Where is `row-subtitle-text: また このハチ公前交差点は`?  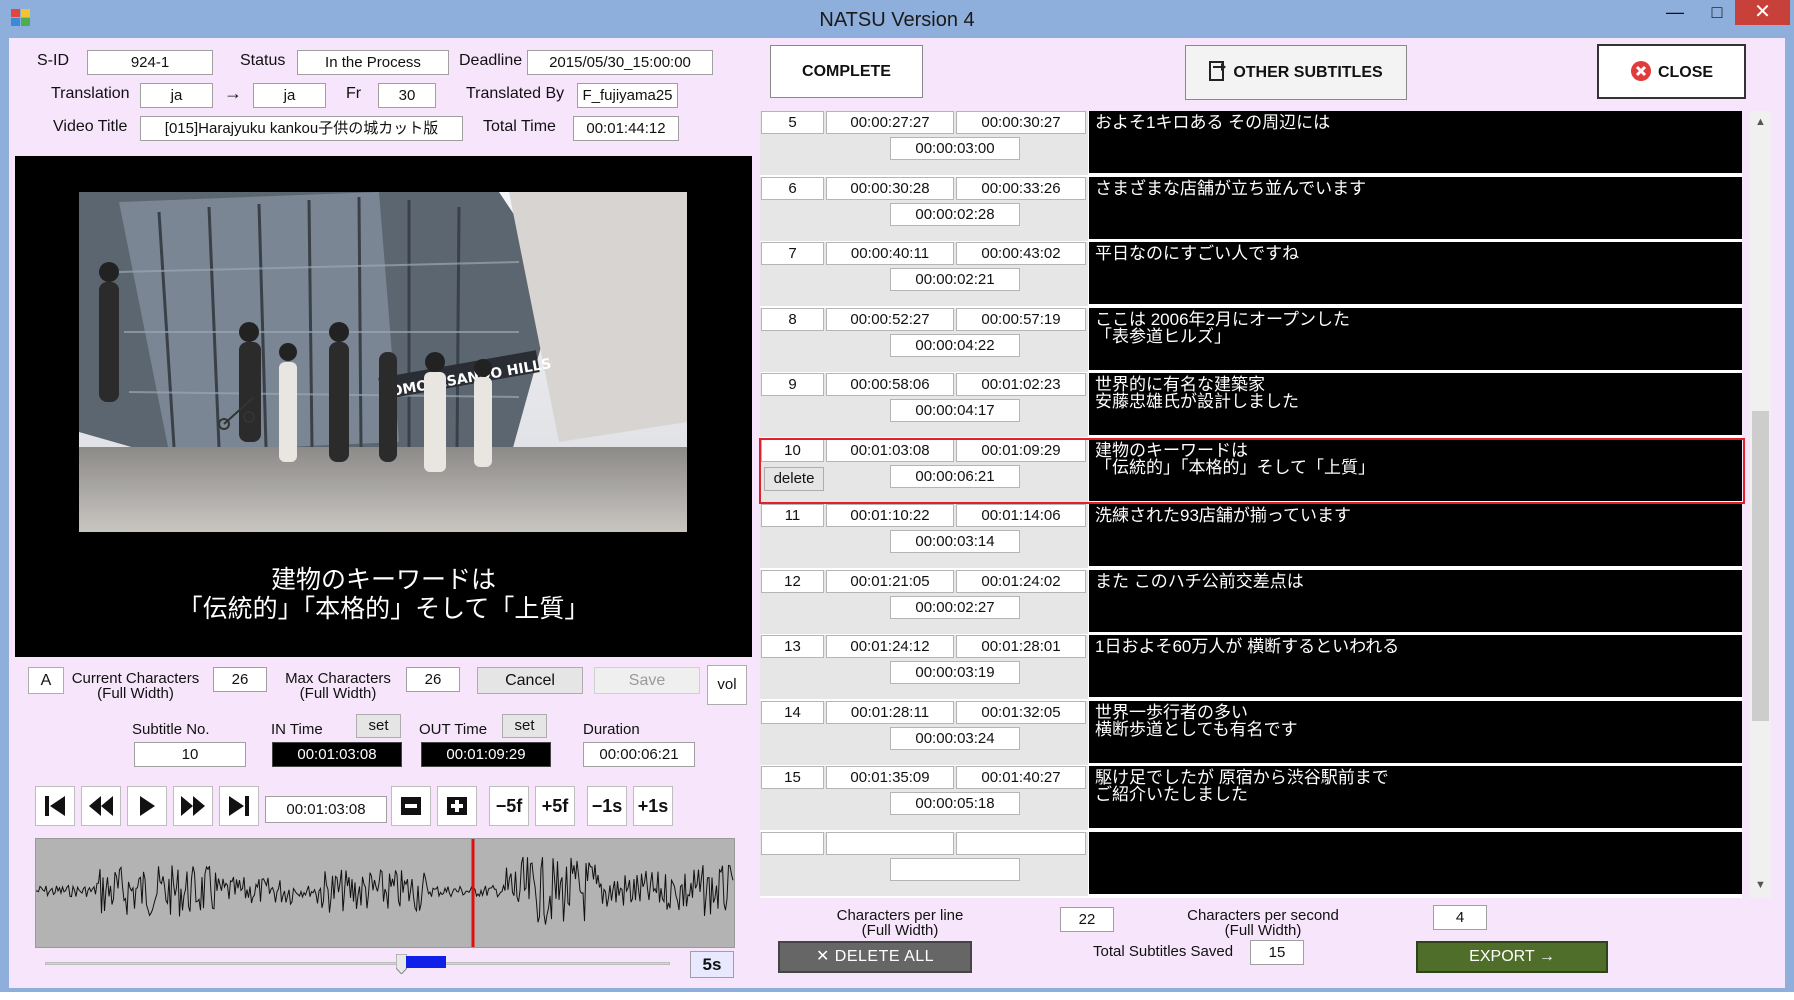 row-subtitle-text: また このハチ公前交差点は is located at coordinates (1415, 600).